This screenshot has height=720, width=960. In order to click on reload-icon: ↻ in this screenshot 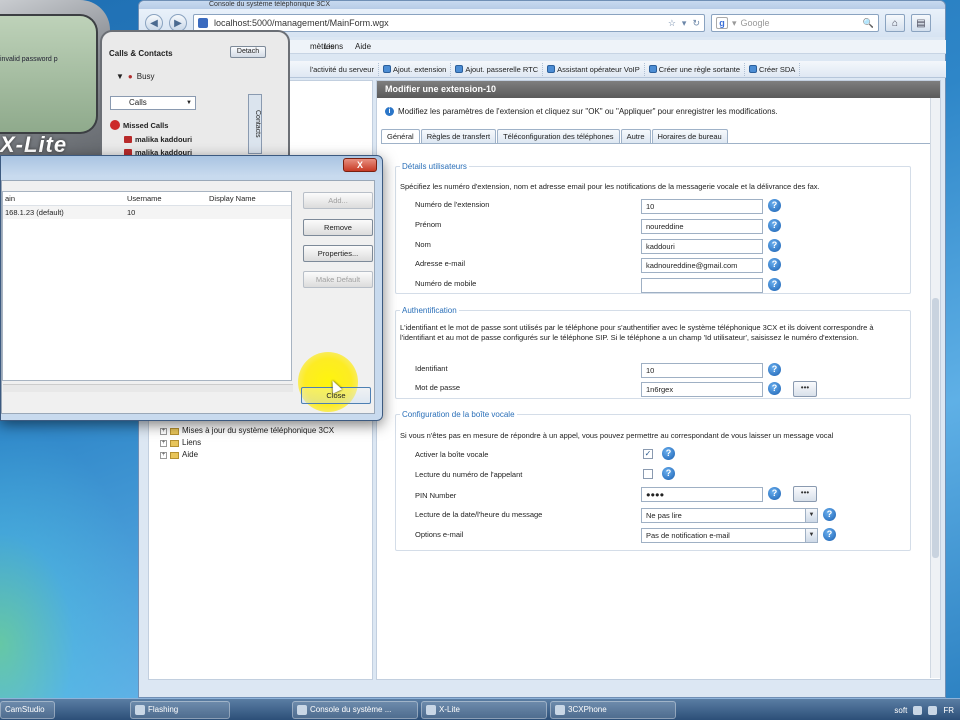, I will do `click(696, 23)`.